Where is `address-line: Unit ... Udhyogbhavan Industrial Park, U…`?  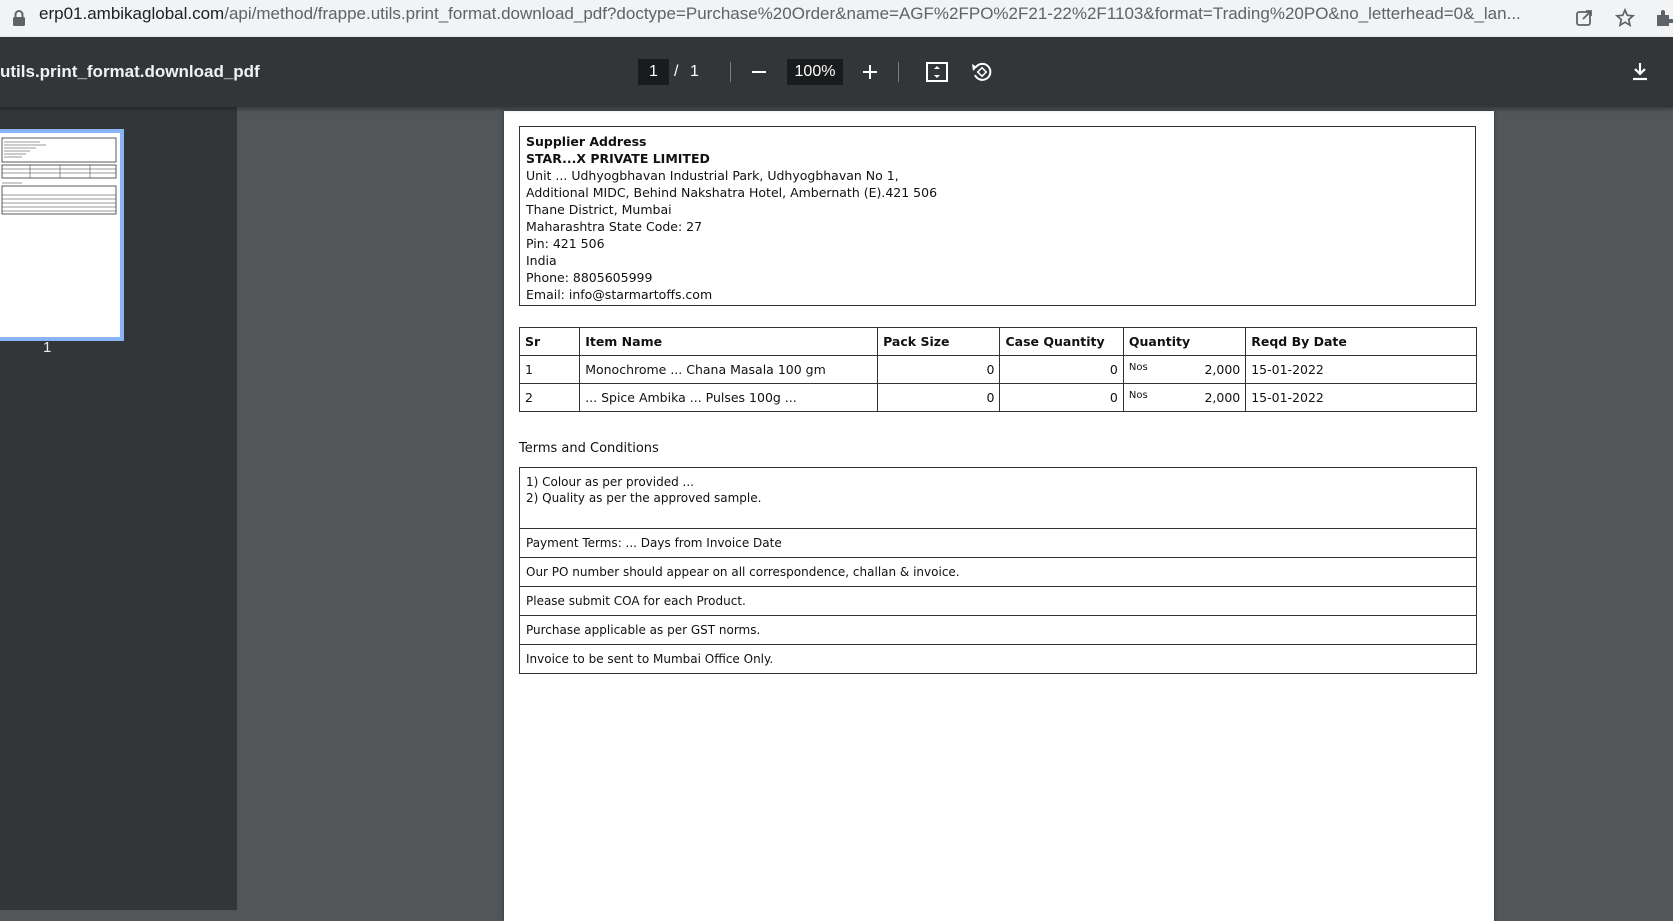 address-line: Unit ... Udhyogbhavan Industrial Park, U… is located at coordinates (712, 175).